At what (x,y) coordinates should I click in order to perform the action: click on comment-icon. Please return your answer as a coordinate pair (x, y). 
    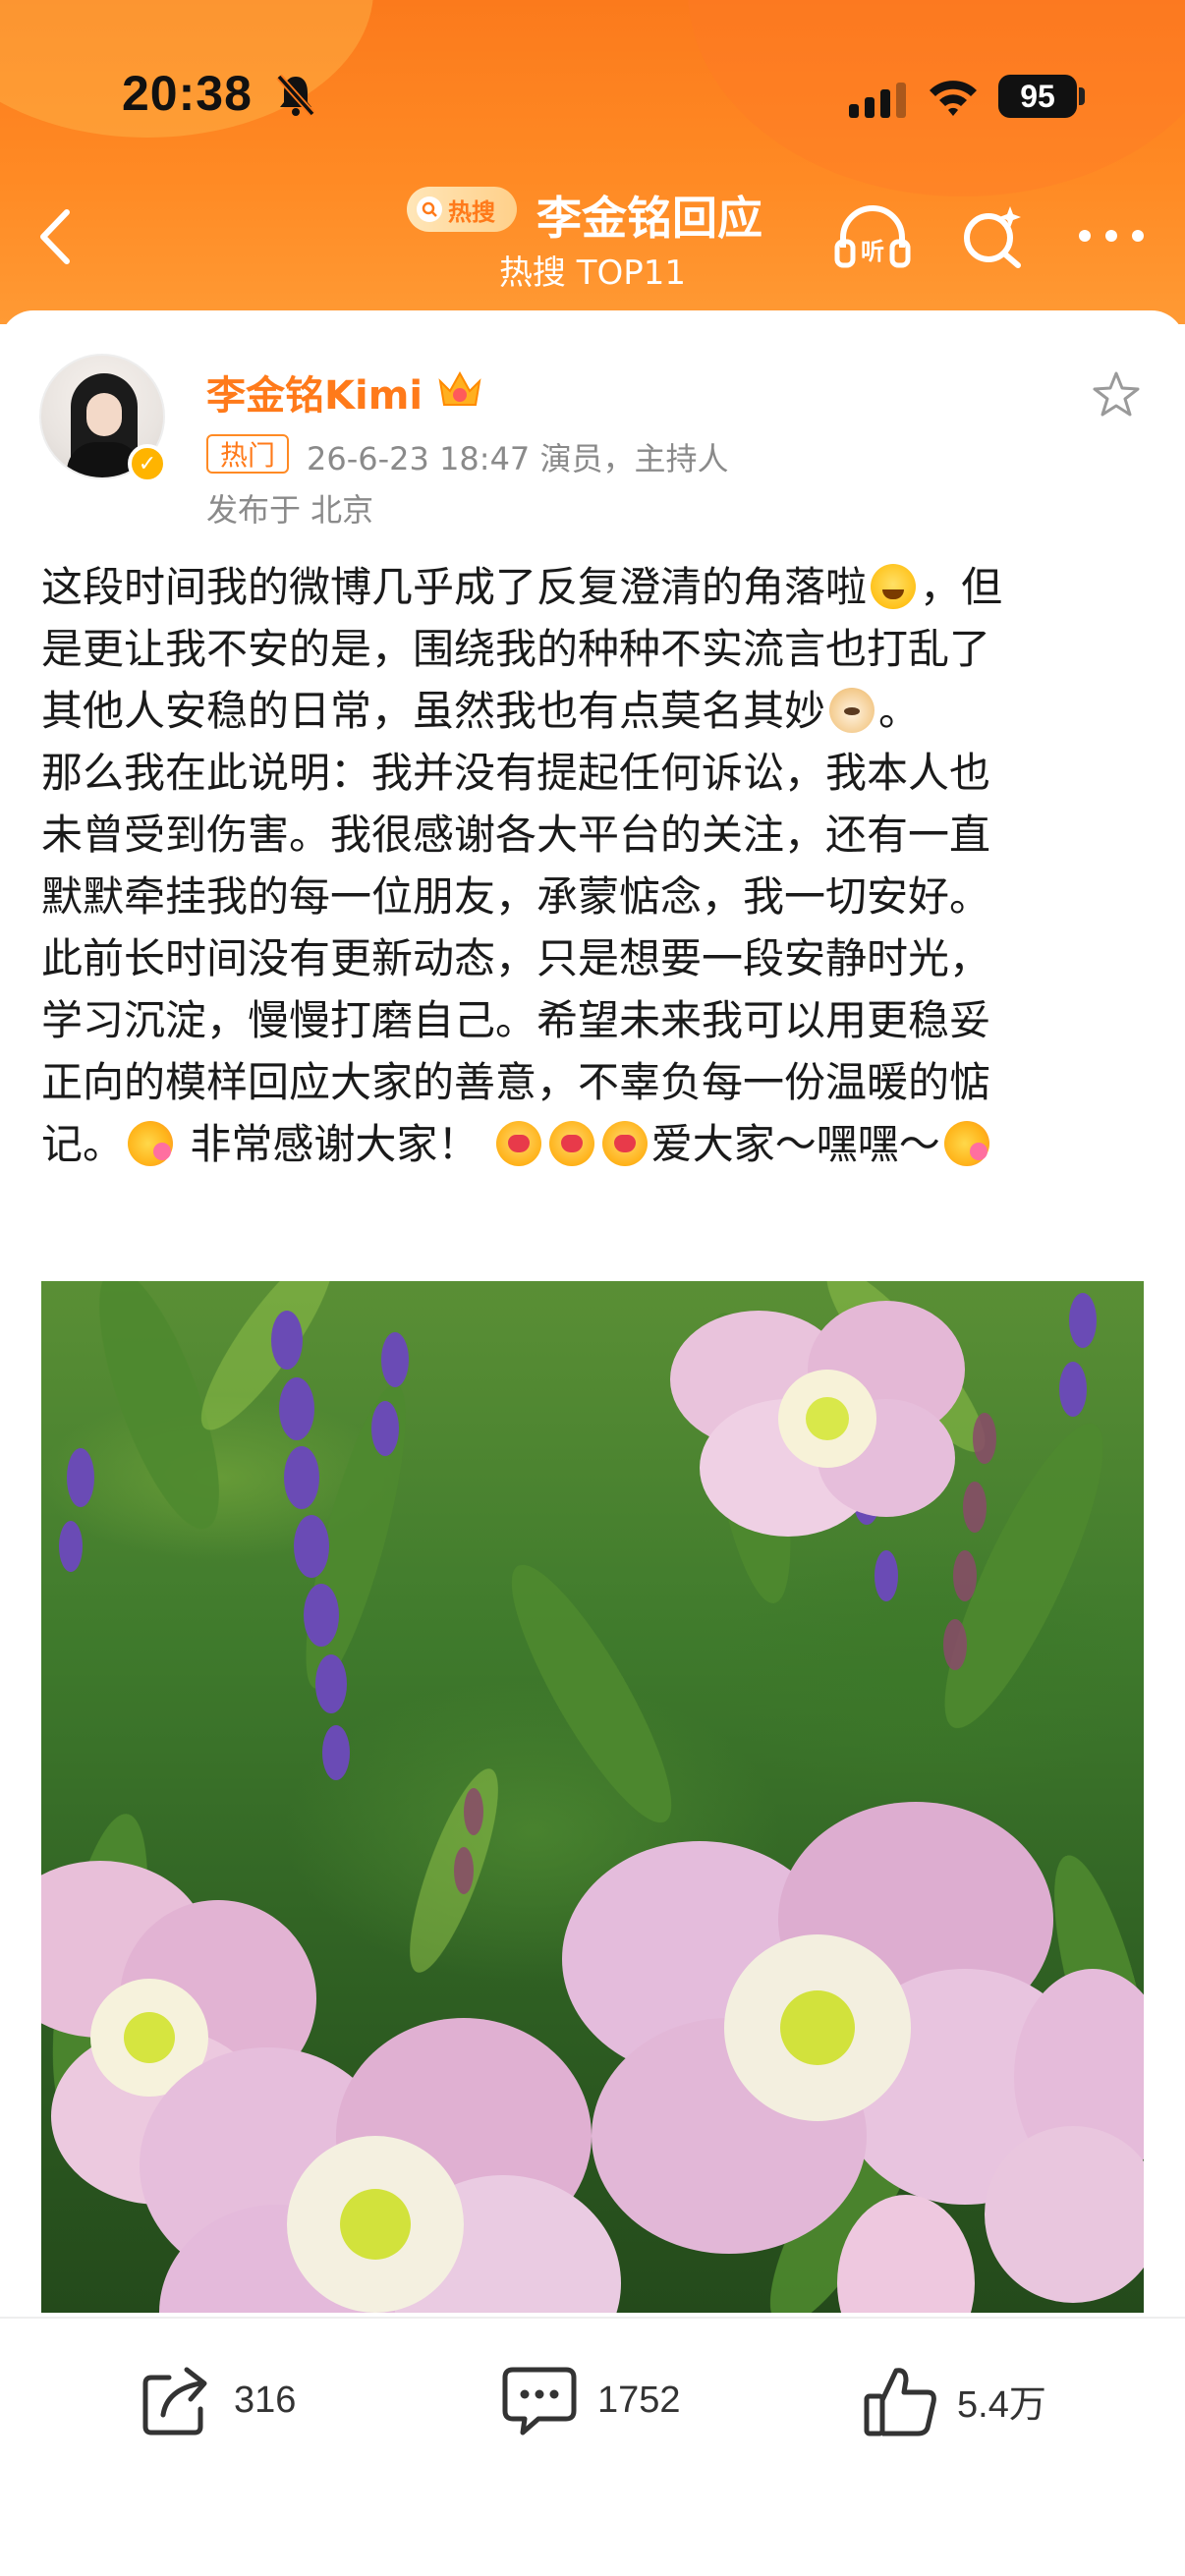
    Looking at the image, I should click on (540, 2401).